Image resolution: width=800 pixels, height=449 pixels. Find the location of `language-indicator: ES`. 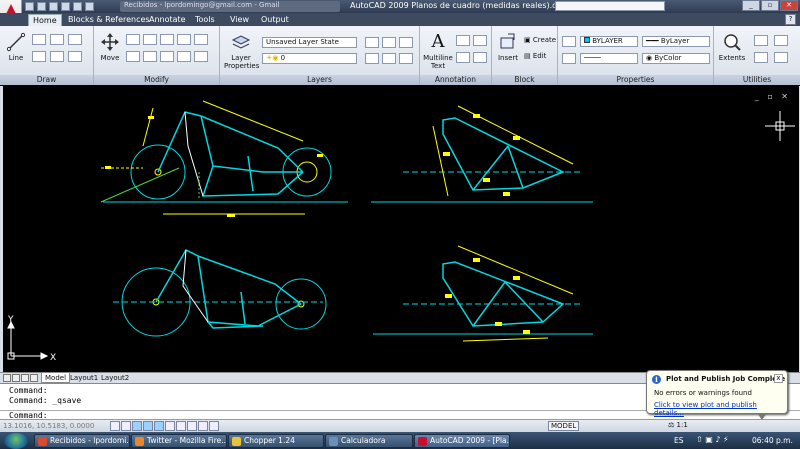

language-indicator: ES is located at coordinates (679, 440).